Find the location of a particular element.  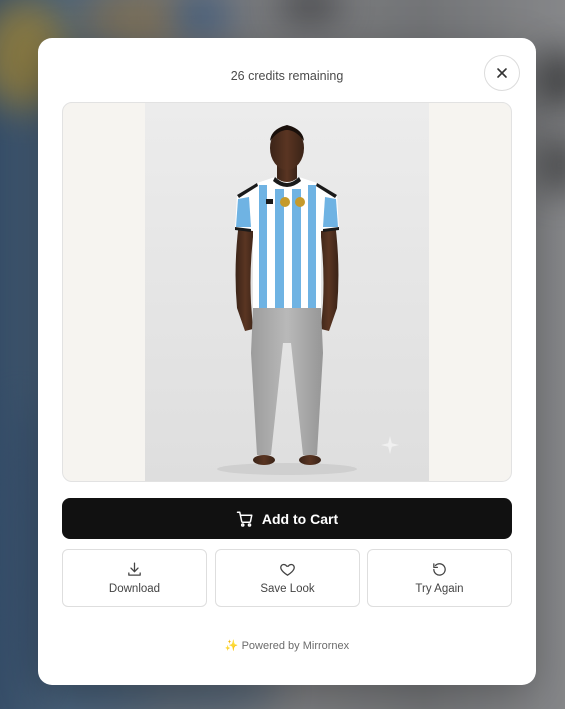

close-button is located at coordinates (502, 73).